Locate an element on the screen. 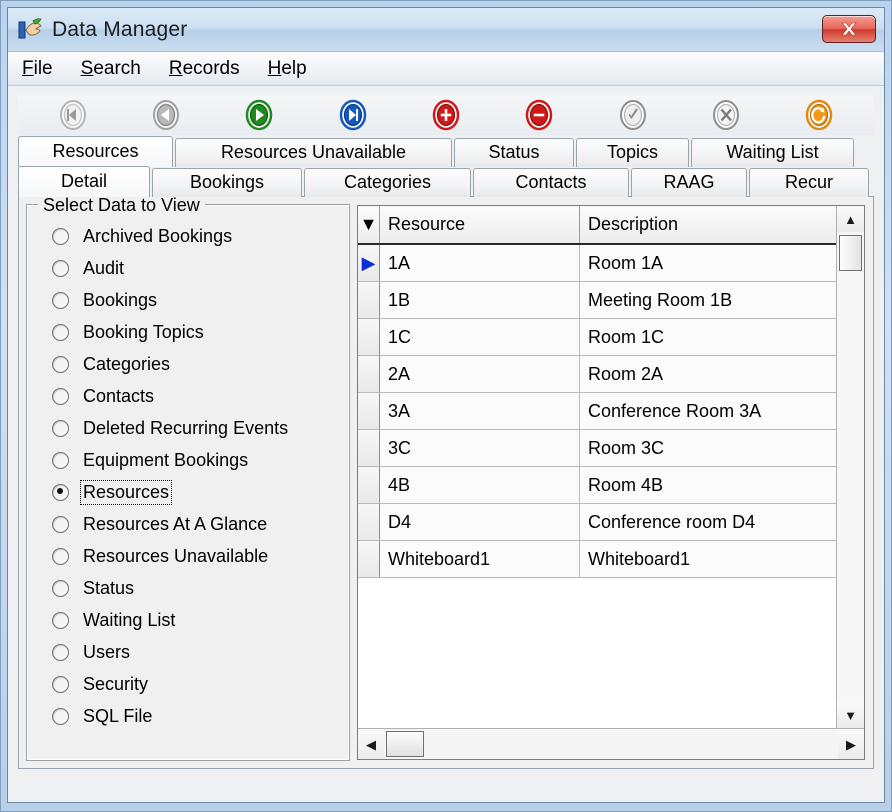 This screenshot has height=812, width=892. tab-contacts: Contacts is located at coordinates (551, 182).